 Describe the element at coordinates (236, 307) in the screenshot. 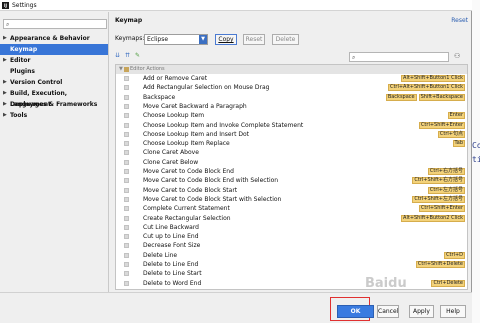

I see `dialog-footer: OK Cancel Apply Help` at that location.